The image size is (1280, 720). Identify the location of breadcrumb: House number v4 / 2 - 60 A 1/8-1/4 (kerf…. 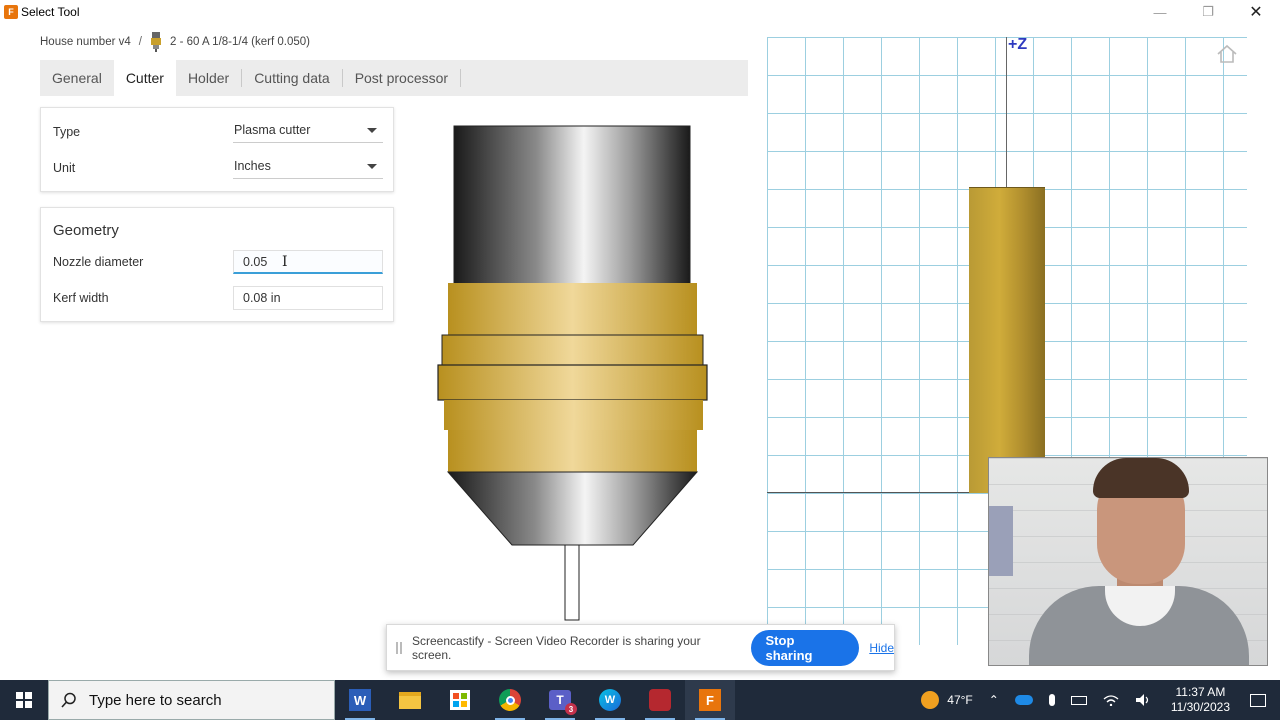
(175, 42).